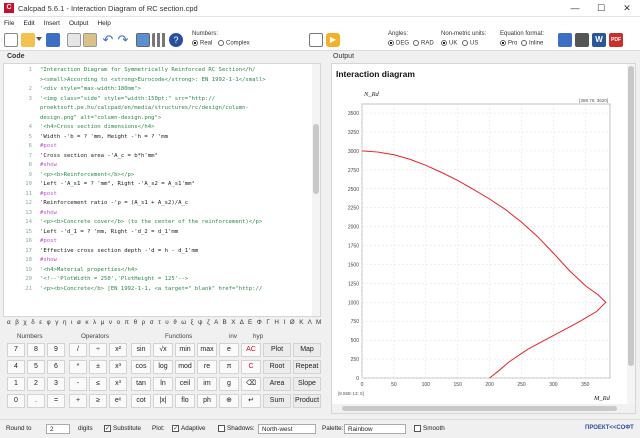 This screenshot has width=640, height=438. I want to click on code-line: '<div style="max-width:180mm">, so click(175, 89).